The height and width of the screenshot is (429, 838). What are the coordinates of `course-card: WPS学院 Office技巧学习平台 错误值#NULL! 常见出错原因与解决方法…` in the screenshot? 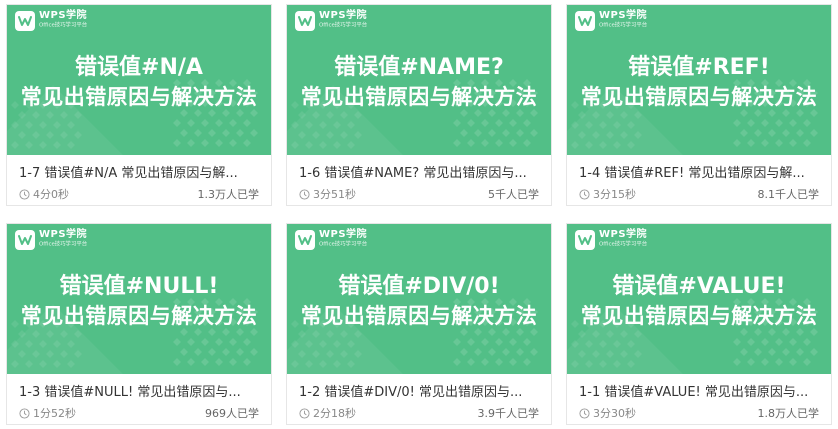 It's located at (139, 324).